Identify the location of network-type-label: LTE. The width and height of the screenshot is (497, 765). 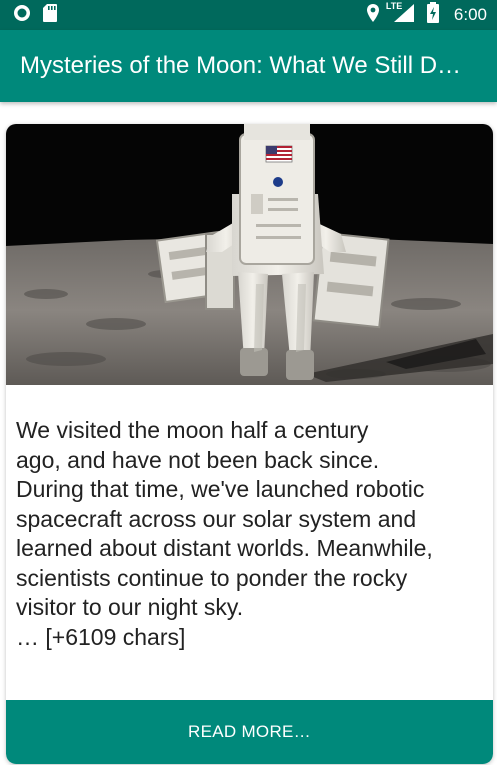
(394, 5).